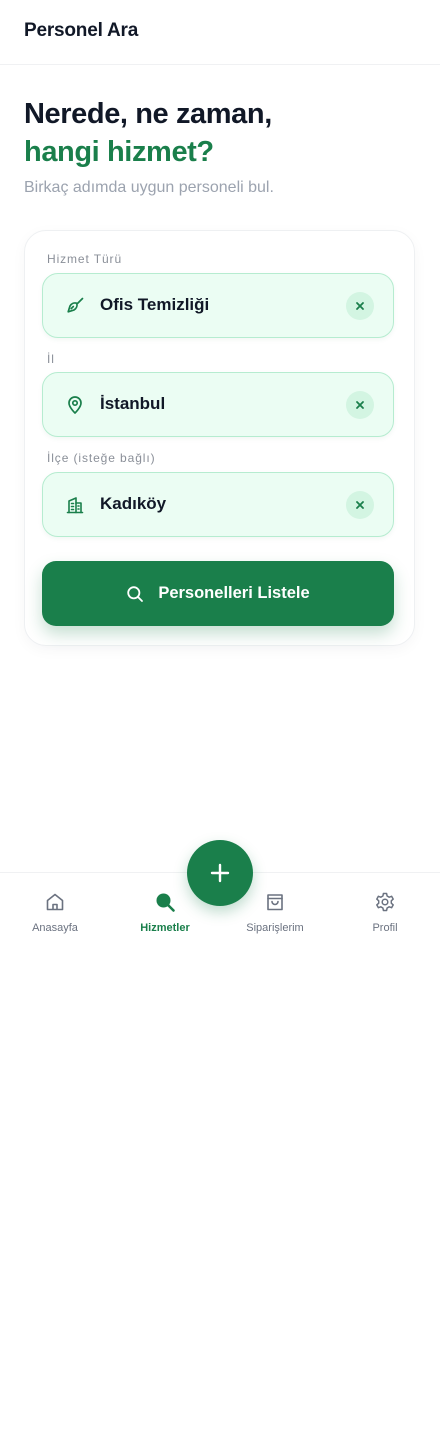 This screenshot has width=440, height=1441. Describe the element at coordinates (75, 405) in the screenshot. I see `map-pin-icon` at that location.